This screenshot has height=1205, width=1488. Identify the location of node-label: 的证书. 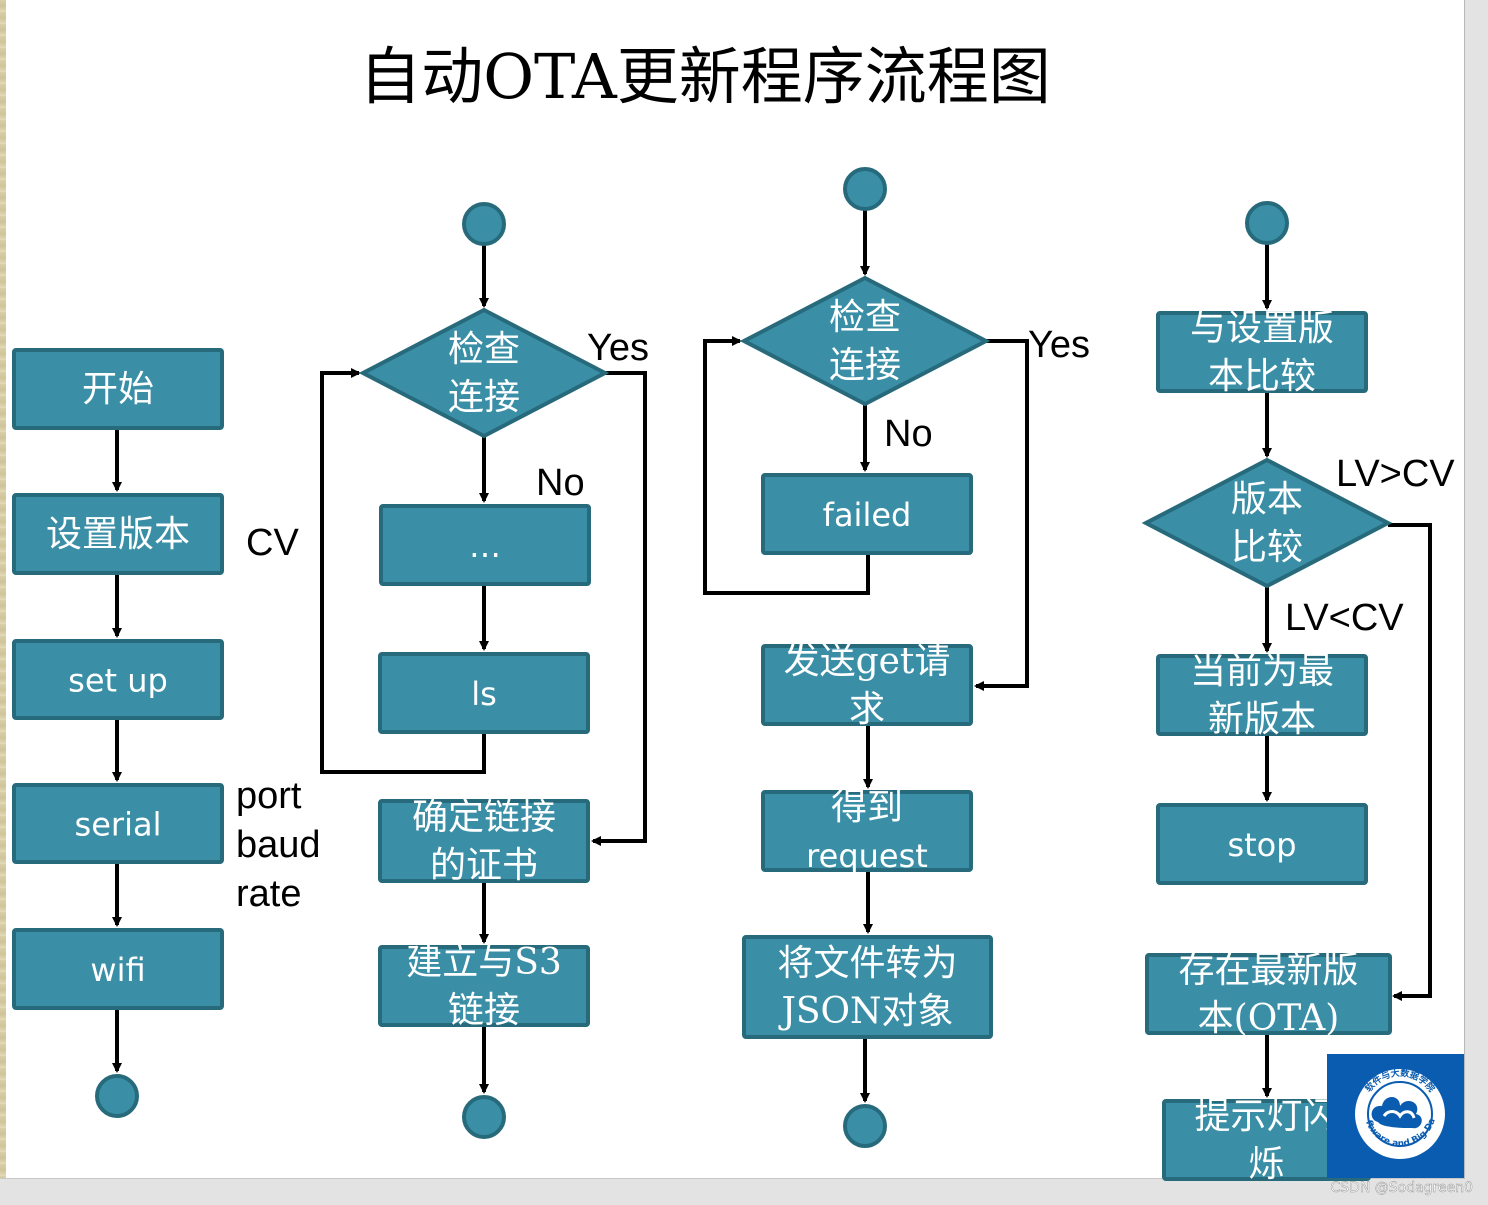
(484, 865).